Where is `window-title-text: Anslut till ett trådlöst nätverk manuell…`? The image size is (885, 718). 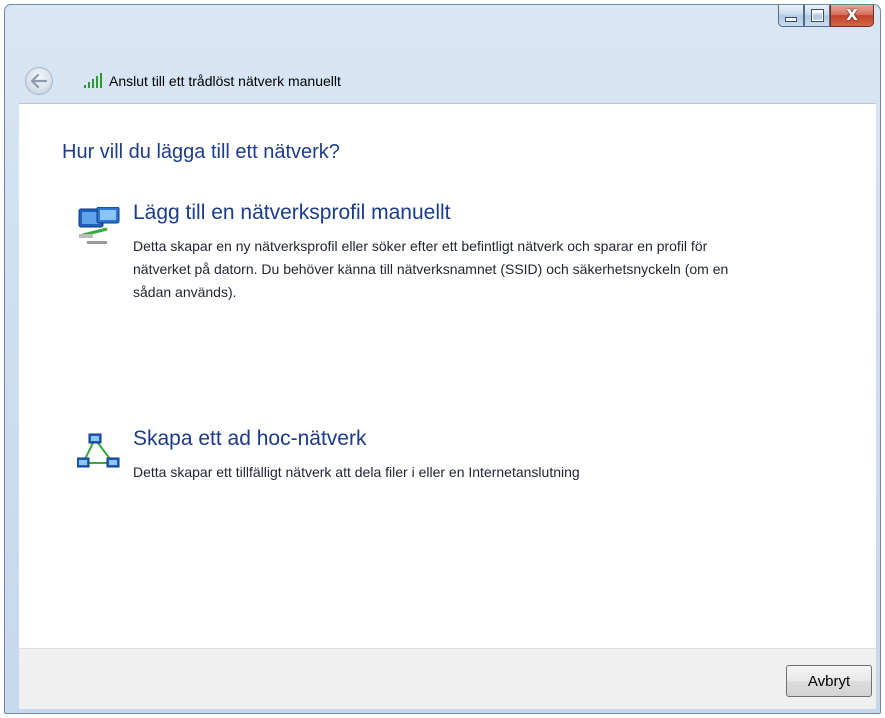
window-title-text: Anslut till ett trådlöst nätverk manuell… is located at coordinates (225, 81).